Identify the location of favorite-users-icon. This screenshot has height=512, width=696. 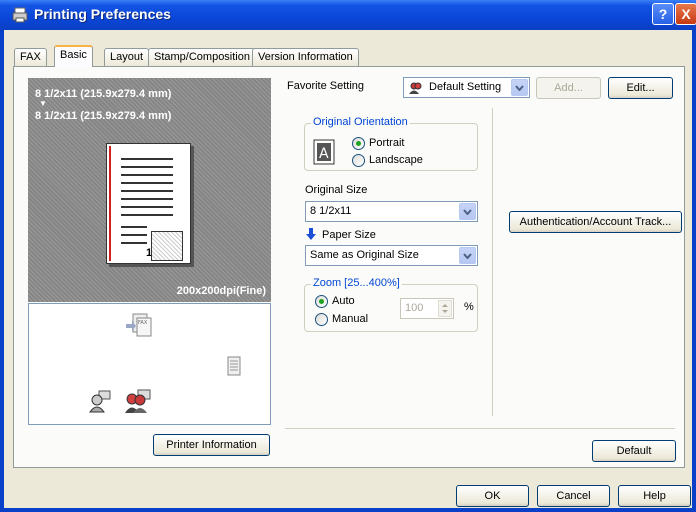
(415, 88).